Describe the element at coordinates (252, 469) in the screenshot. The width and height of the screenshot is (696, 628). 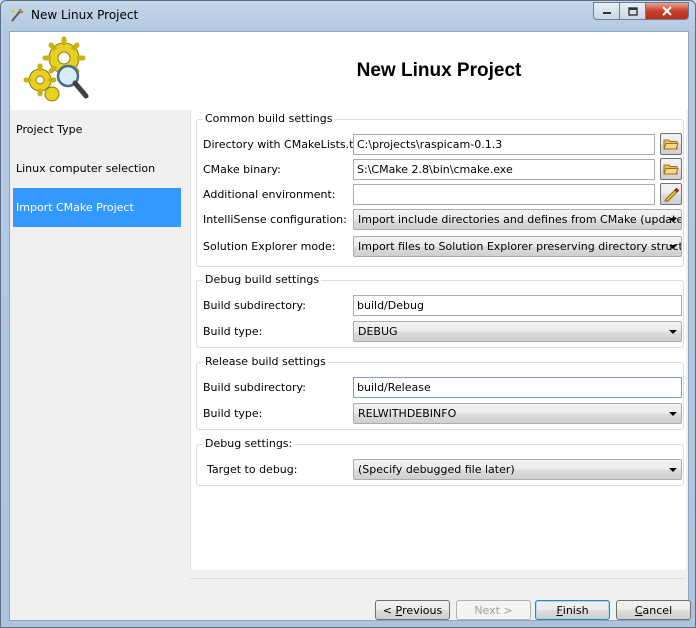
I see `target-label: Target to debug:` at that location.